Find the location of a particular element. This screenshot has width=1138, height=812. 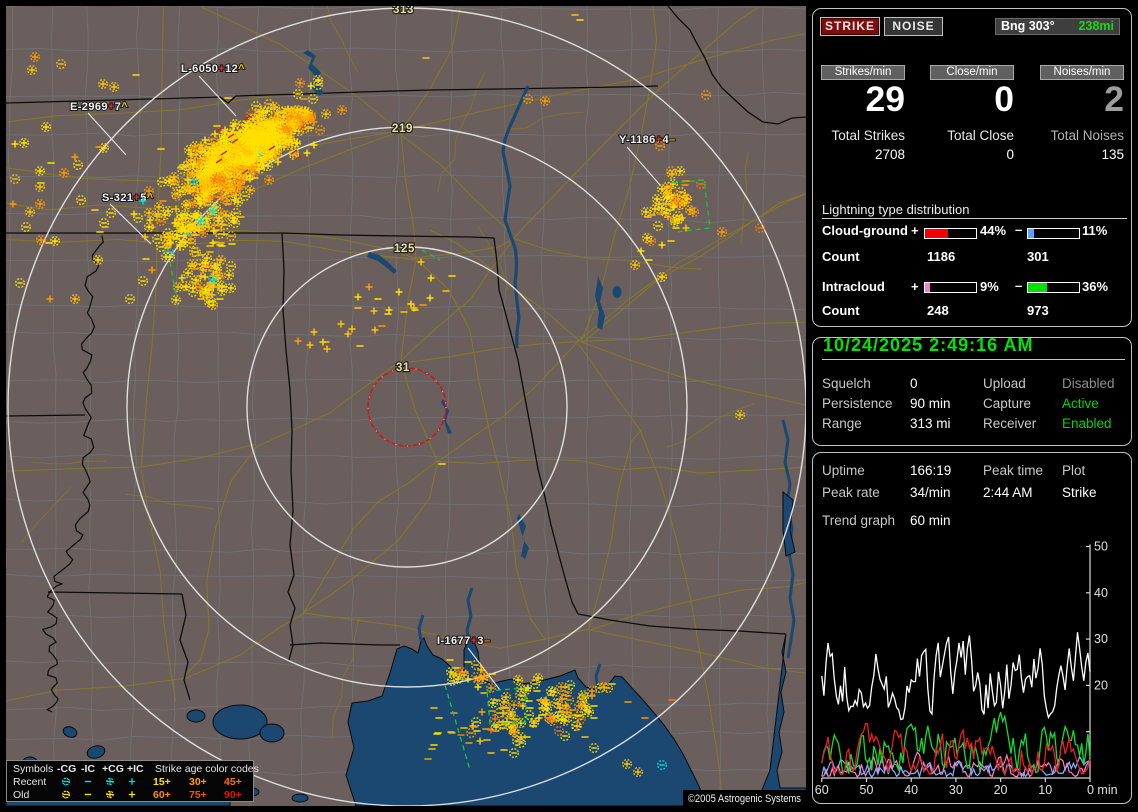

svg-text: 15+ is located at coordinates (162, 782).